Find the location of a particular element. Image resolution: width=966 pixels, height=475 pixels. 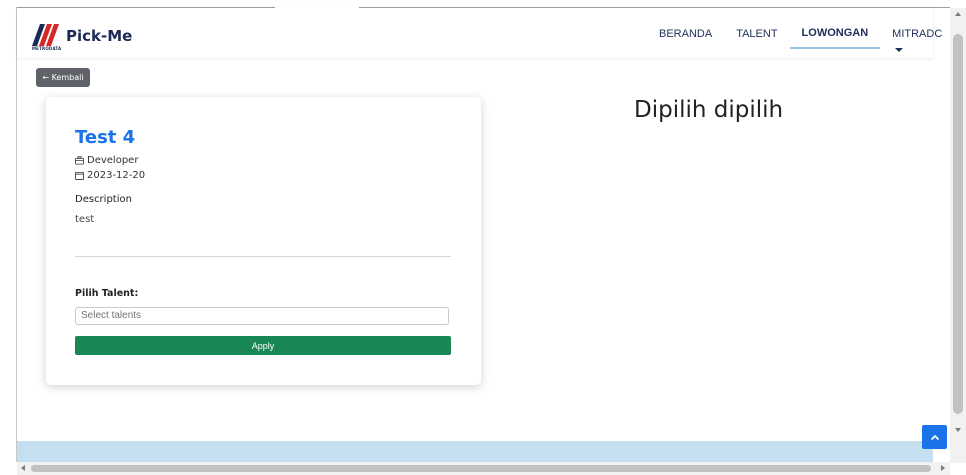

nav-item-mitradc-dropdown: MITRADC is located at coordinates (917, 39).